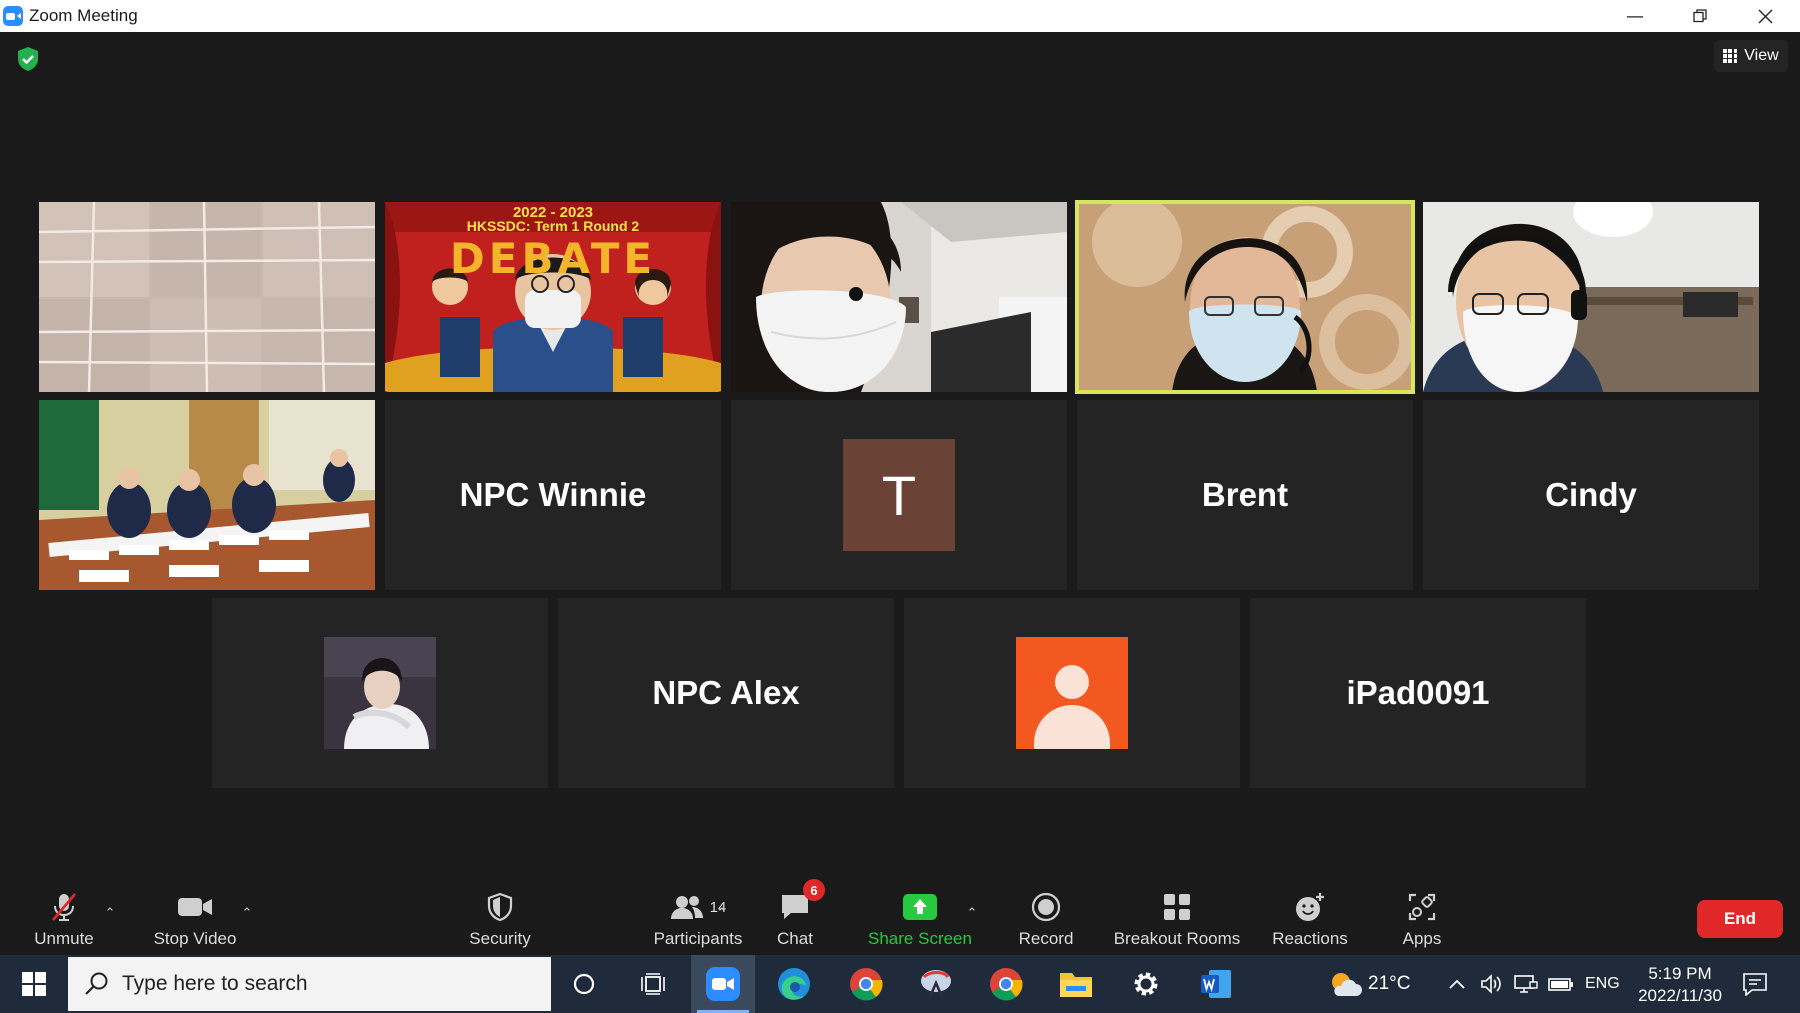  I want to click on participants-options-caret-icon: ⌃, so click(722, 913).